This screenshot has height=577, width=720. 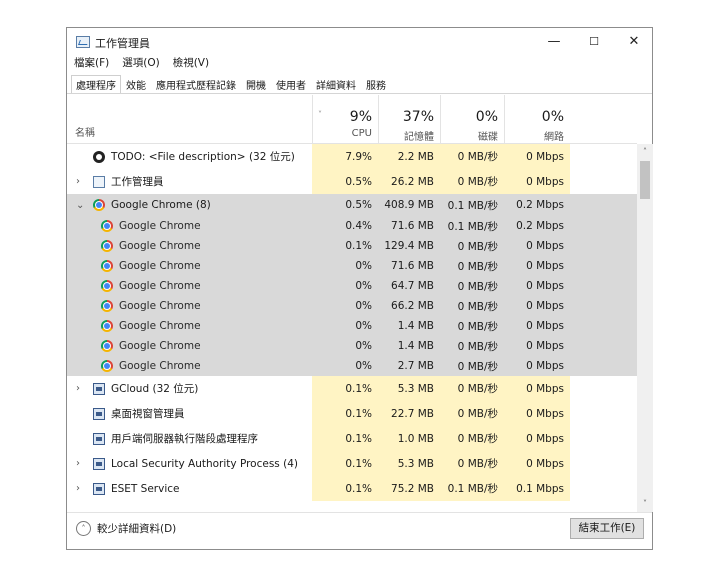 I want to click on column-header-network: 0% 網路, so click(x=537, y=119).